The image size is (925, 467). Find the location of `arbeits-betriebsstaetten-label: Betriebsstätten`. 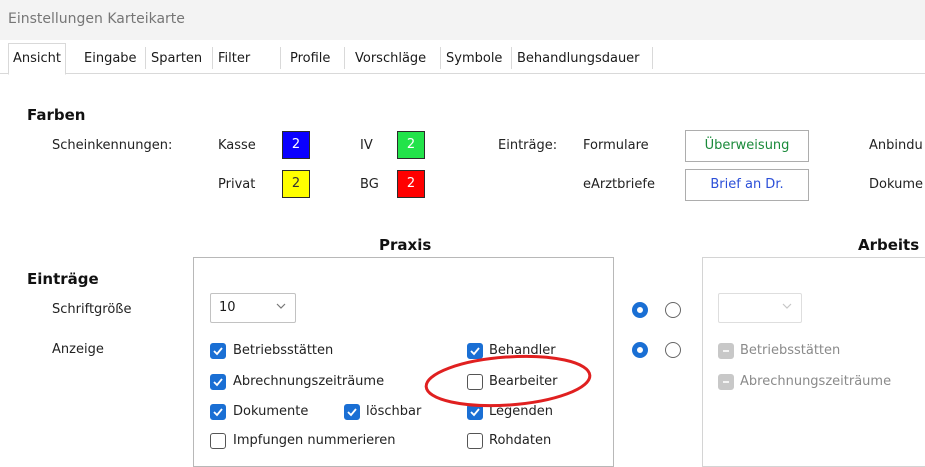

arbeits-betriebsstaetten-label: Betriebsstätten is located at coordinates (790, 350).